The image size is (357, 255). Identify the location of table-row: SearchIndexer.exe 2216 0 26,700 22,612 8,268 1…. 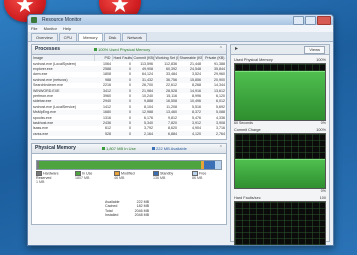
(129, 85).